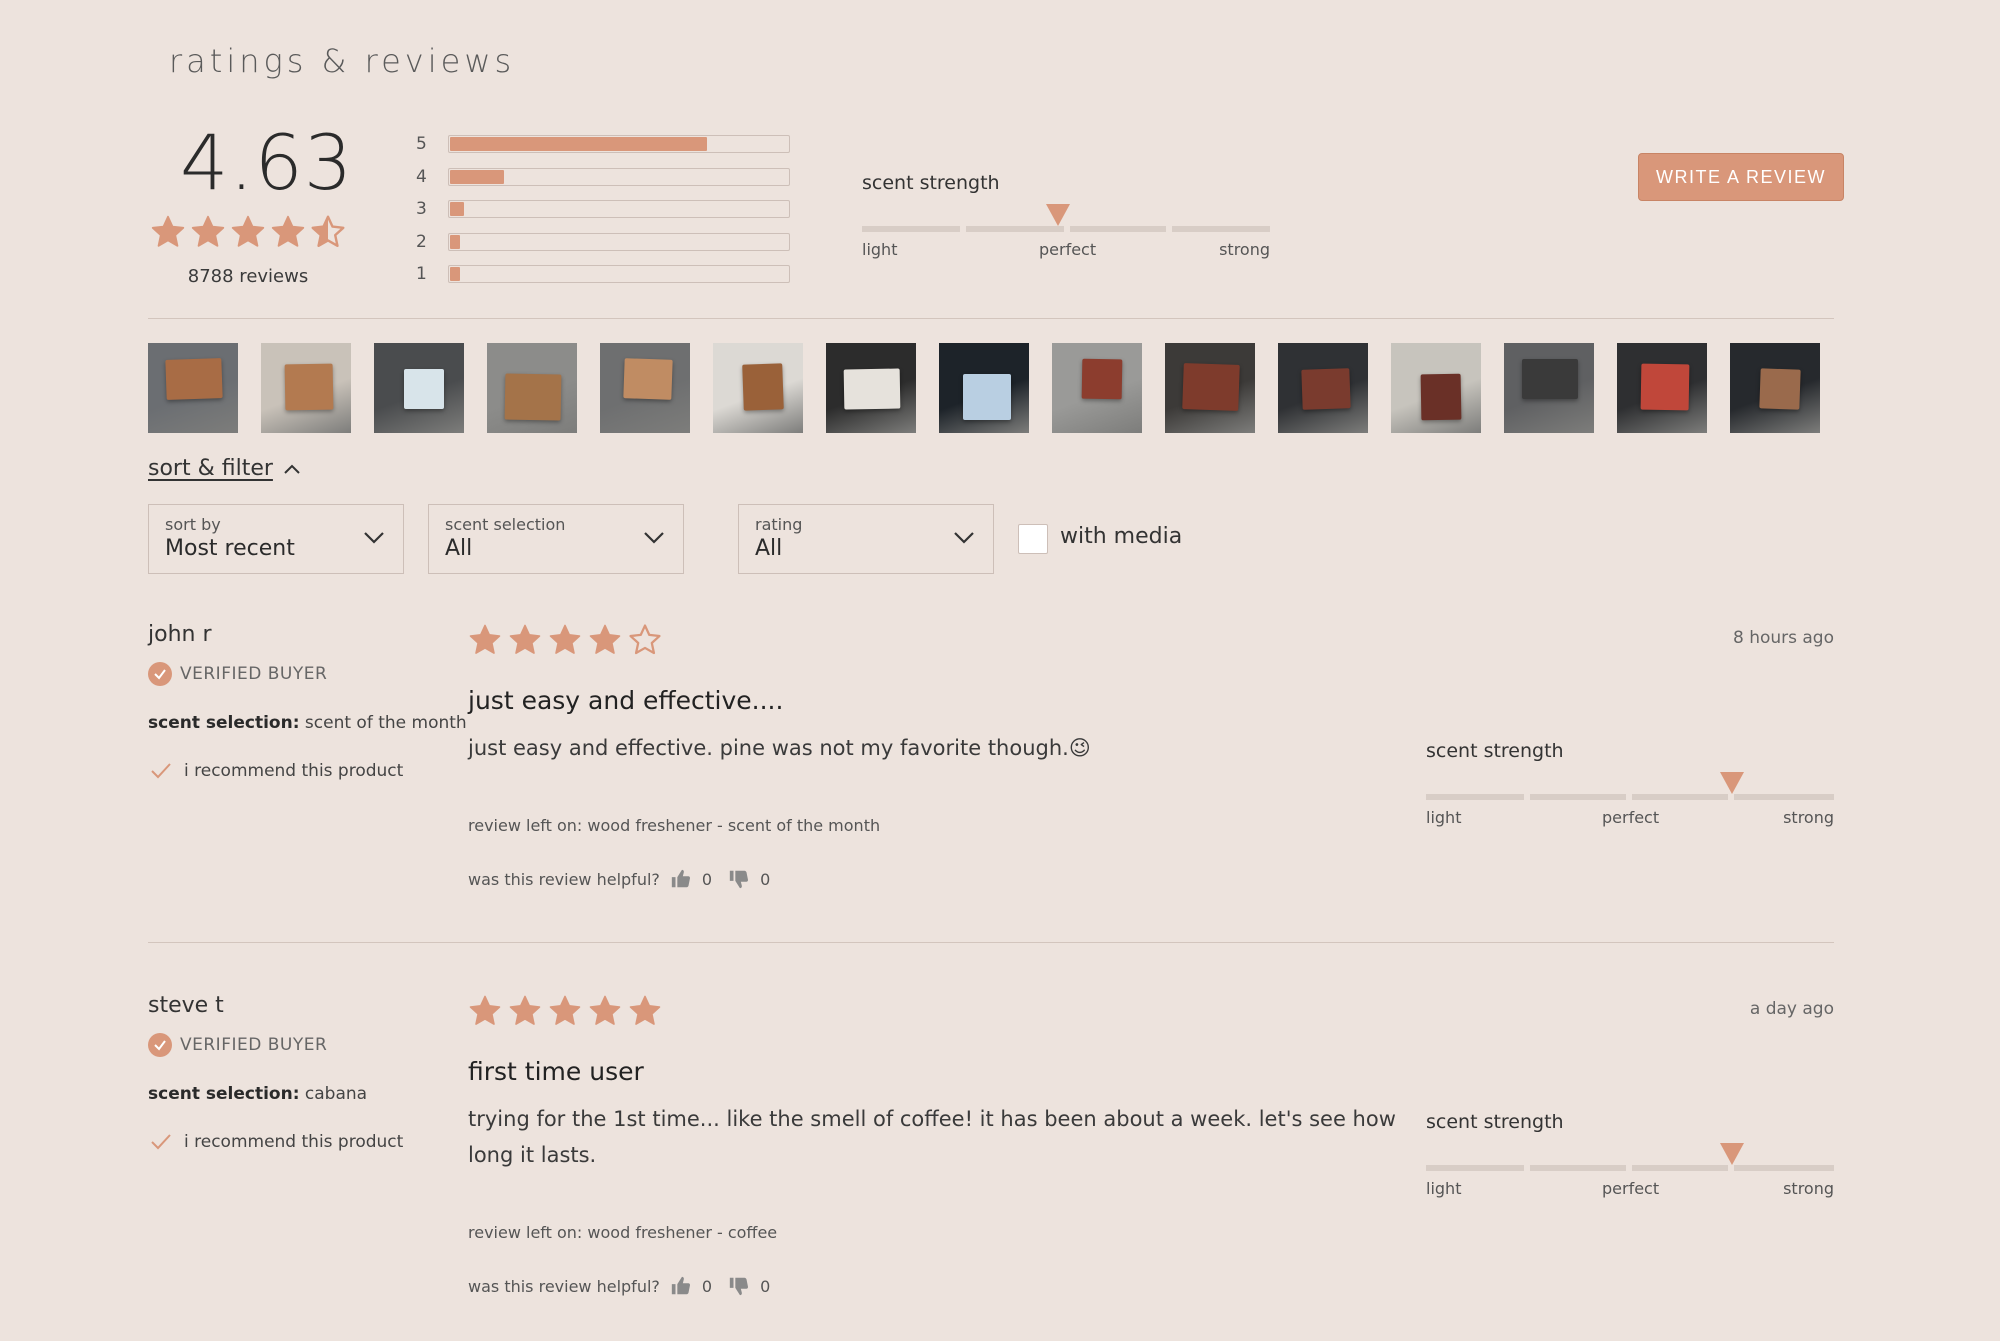 The image size is (2000, 1341). Describe the element at coordinates (556, 539) in the screenshot. I see `scent-selection-dropdown: scent selection All` at that location.